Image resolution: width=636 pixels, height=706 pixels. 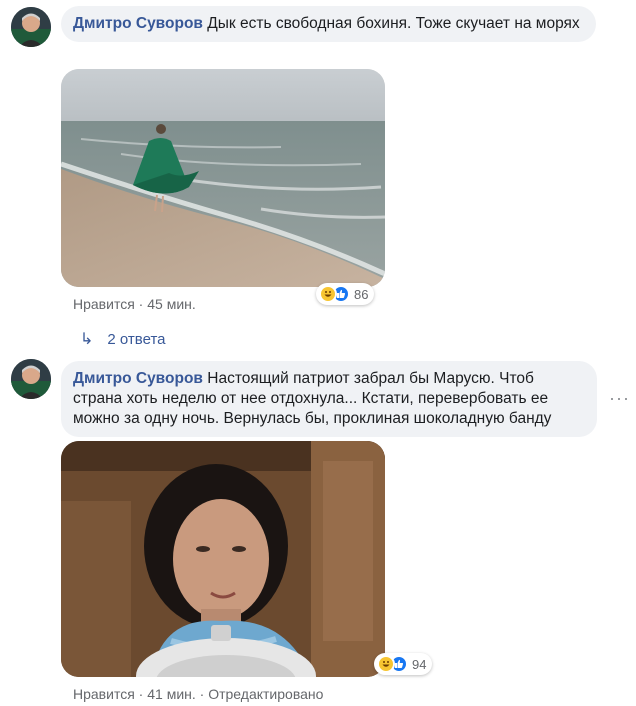 I want to click on replies-label: 2 ответа, so click(x=136, y=339).